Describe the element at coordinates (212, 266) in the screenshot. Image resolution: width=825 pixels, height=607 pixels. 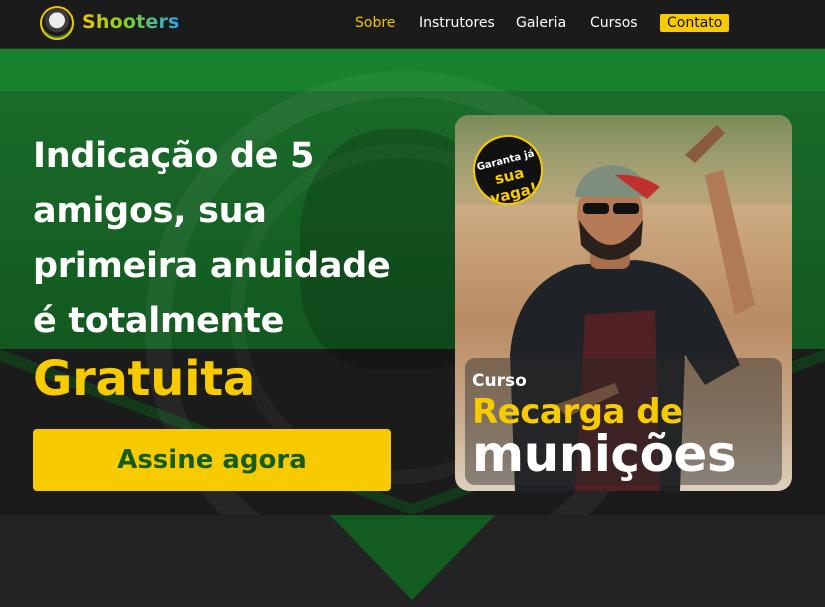
I see `headline-line: primeira anuidade` at that location.